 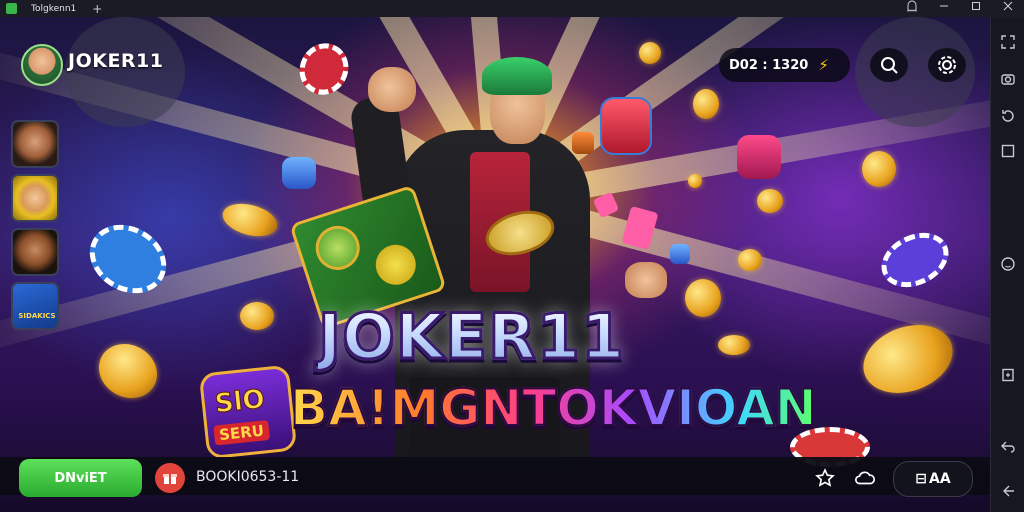 I want to click on arrow-left-button, so click(x=1008, y=491).